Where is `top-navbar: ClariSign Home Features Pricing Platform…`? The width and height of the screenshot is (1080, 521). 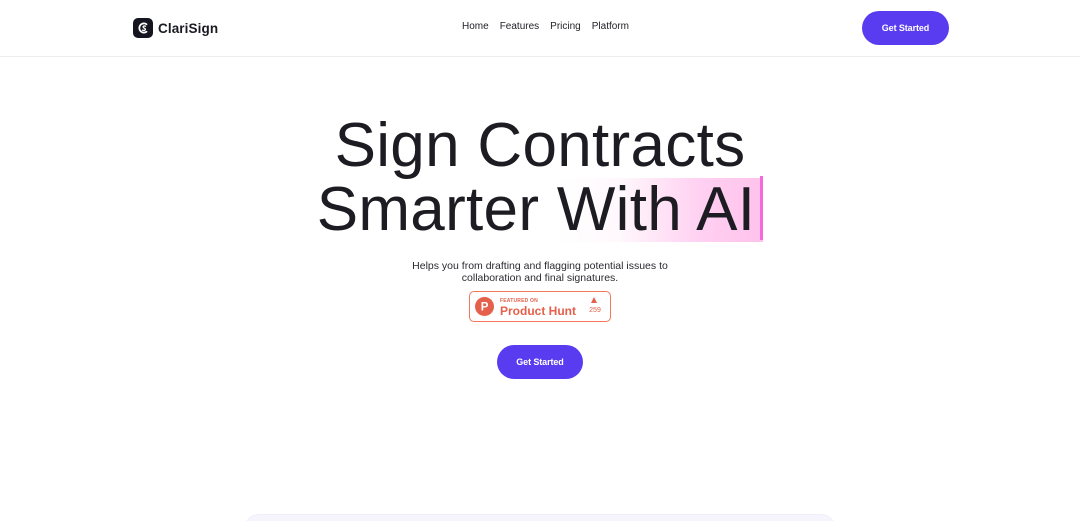
top-navbar: ClariSign Home Features Pricing Platform… is located at coordinates (540, 28).